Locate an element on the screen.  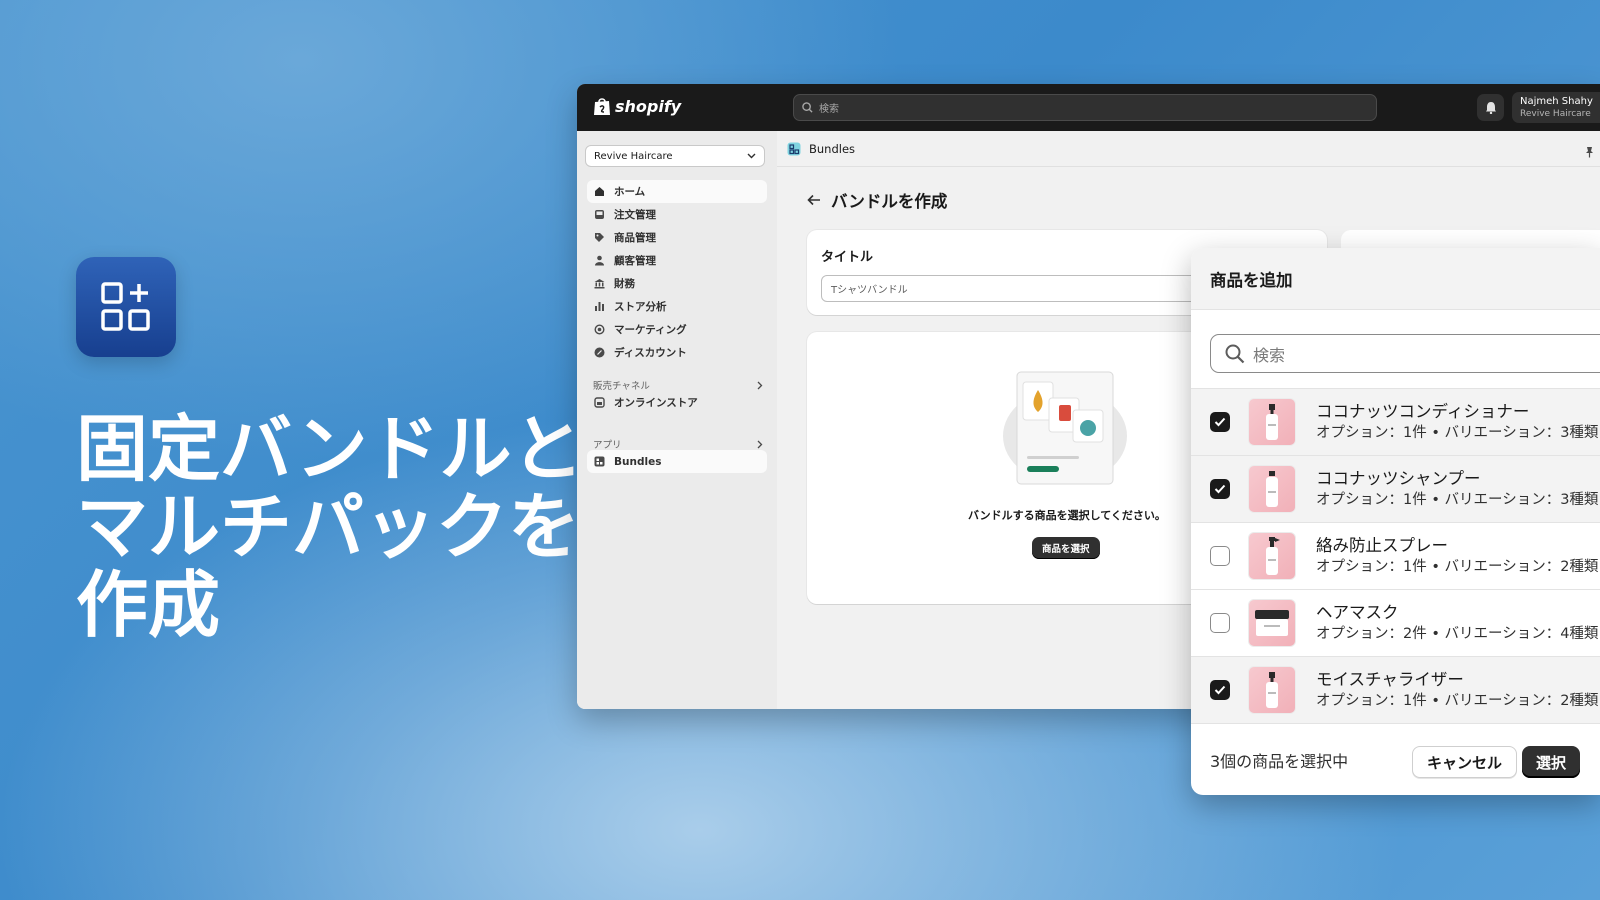
product-name: モイスチャライザー is located at coordinates (1390, 679).